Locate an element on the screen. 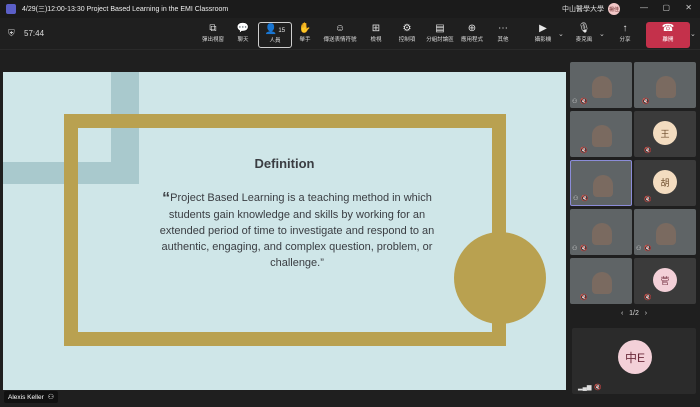 The image size is (700, 407). participant-tile-active-speaker: ⚇ 🔇 is located at coordinates (601, 183).